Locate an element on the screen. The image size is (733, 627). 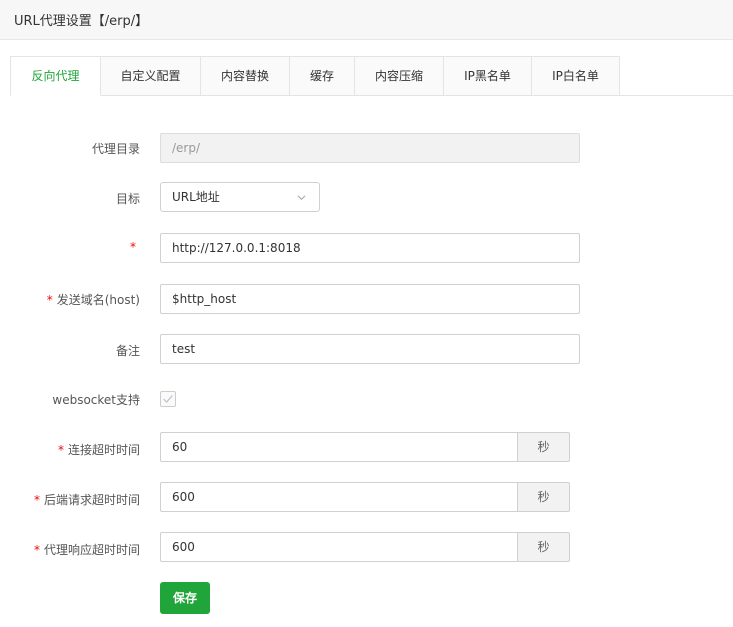
backend-timeout-unit: 秒 is located at coordinates (543, 497).